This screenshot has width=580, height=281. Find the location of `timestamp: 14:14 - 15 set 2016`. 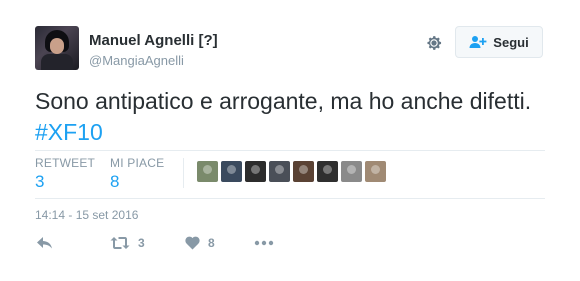

timestamp: 14:14 - 15 set 2016 is located at coordinates (86, 215).